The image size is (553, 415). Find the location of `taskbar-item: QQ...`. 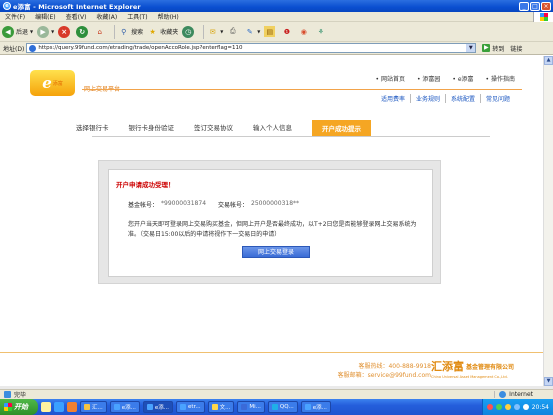

taskbar-item: QQ... is located at coordinates (282, 407).